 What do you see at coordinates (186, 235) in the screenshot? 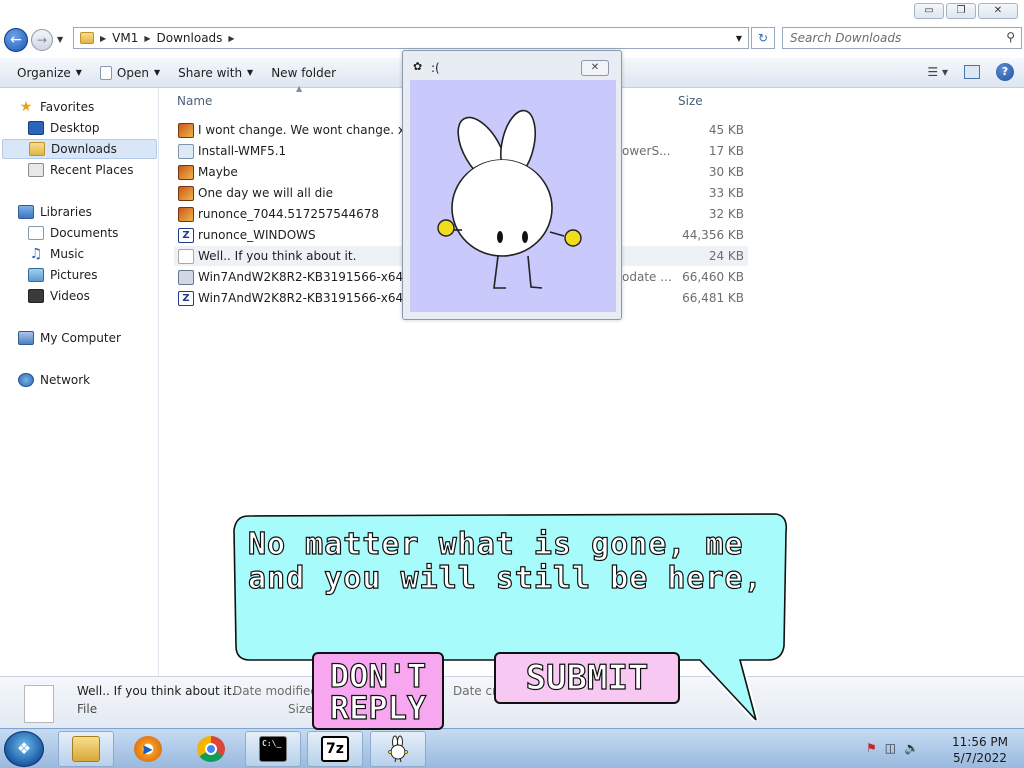
I see `7zip-file-icon: Z` at bounding box center [186, 235].